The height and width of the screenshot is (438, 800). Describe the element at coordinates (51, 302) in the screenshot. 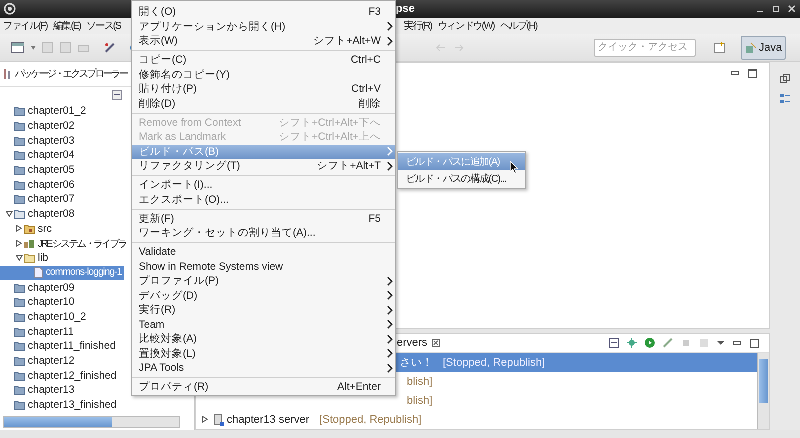

I see `tree-label: chapter10` at that location.